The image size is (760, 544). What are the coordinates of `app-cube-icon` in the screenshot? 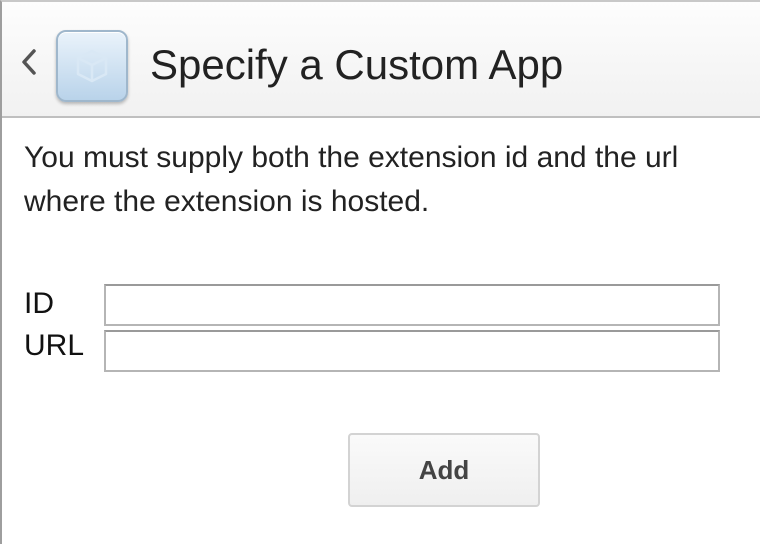 It's located at (92, 66).